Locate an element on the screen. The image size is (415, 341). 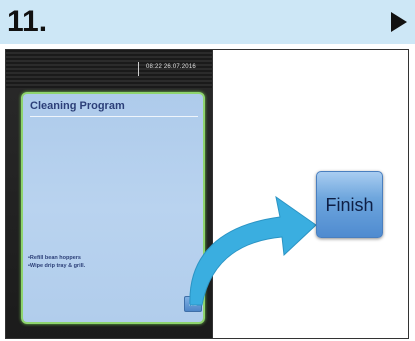
status-time-date: 08:22 26.07.2016 is located at coordinates (171, 67).